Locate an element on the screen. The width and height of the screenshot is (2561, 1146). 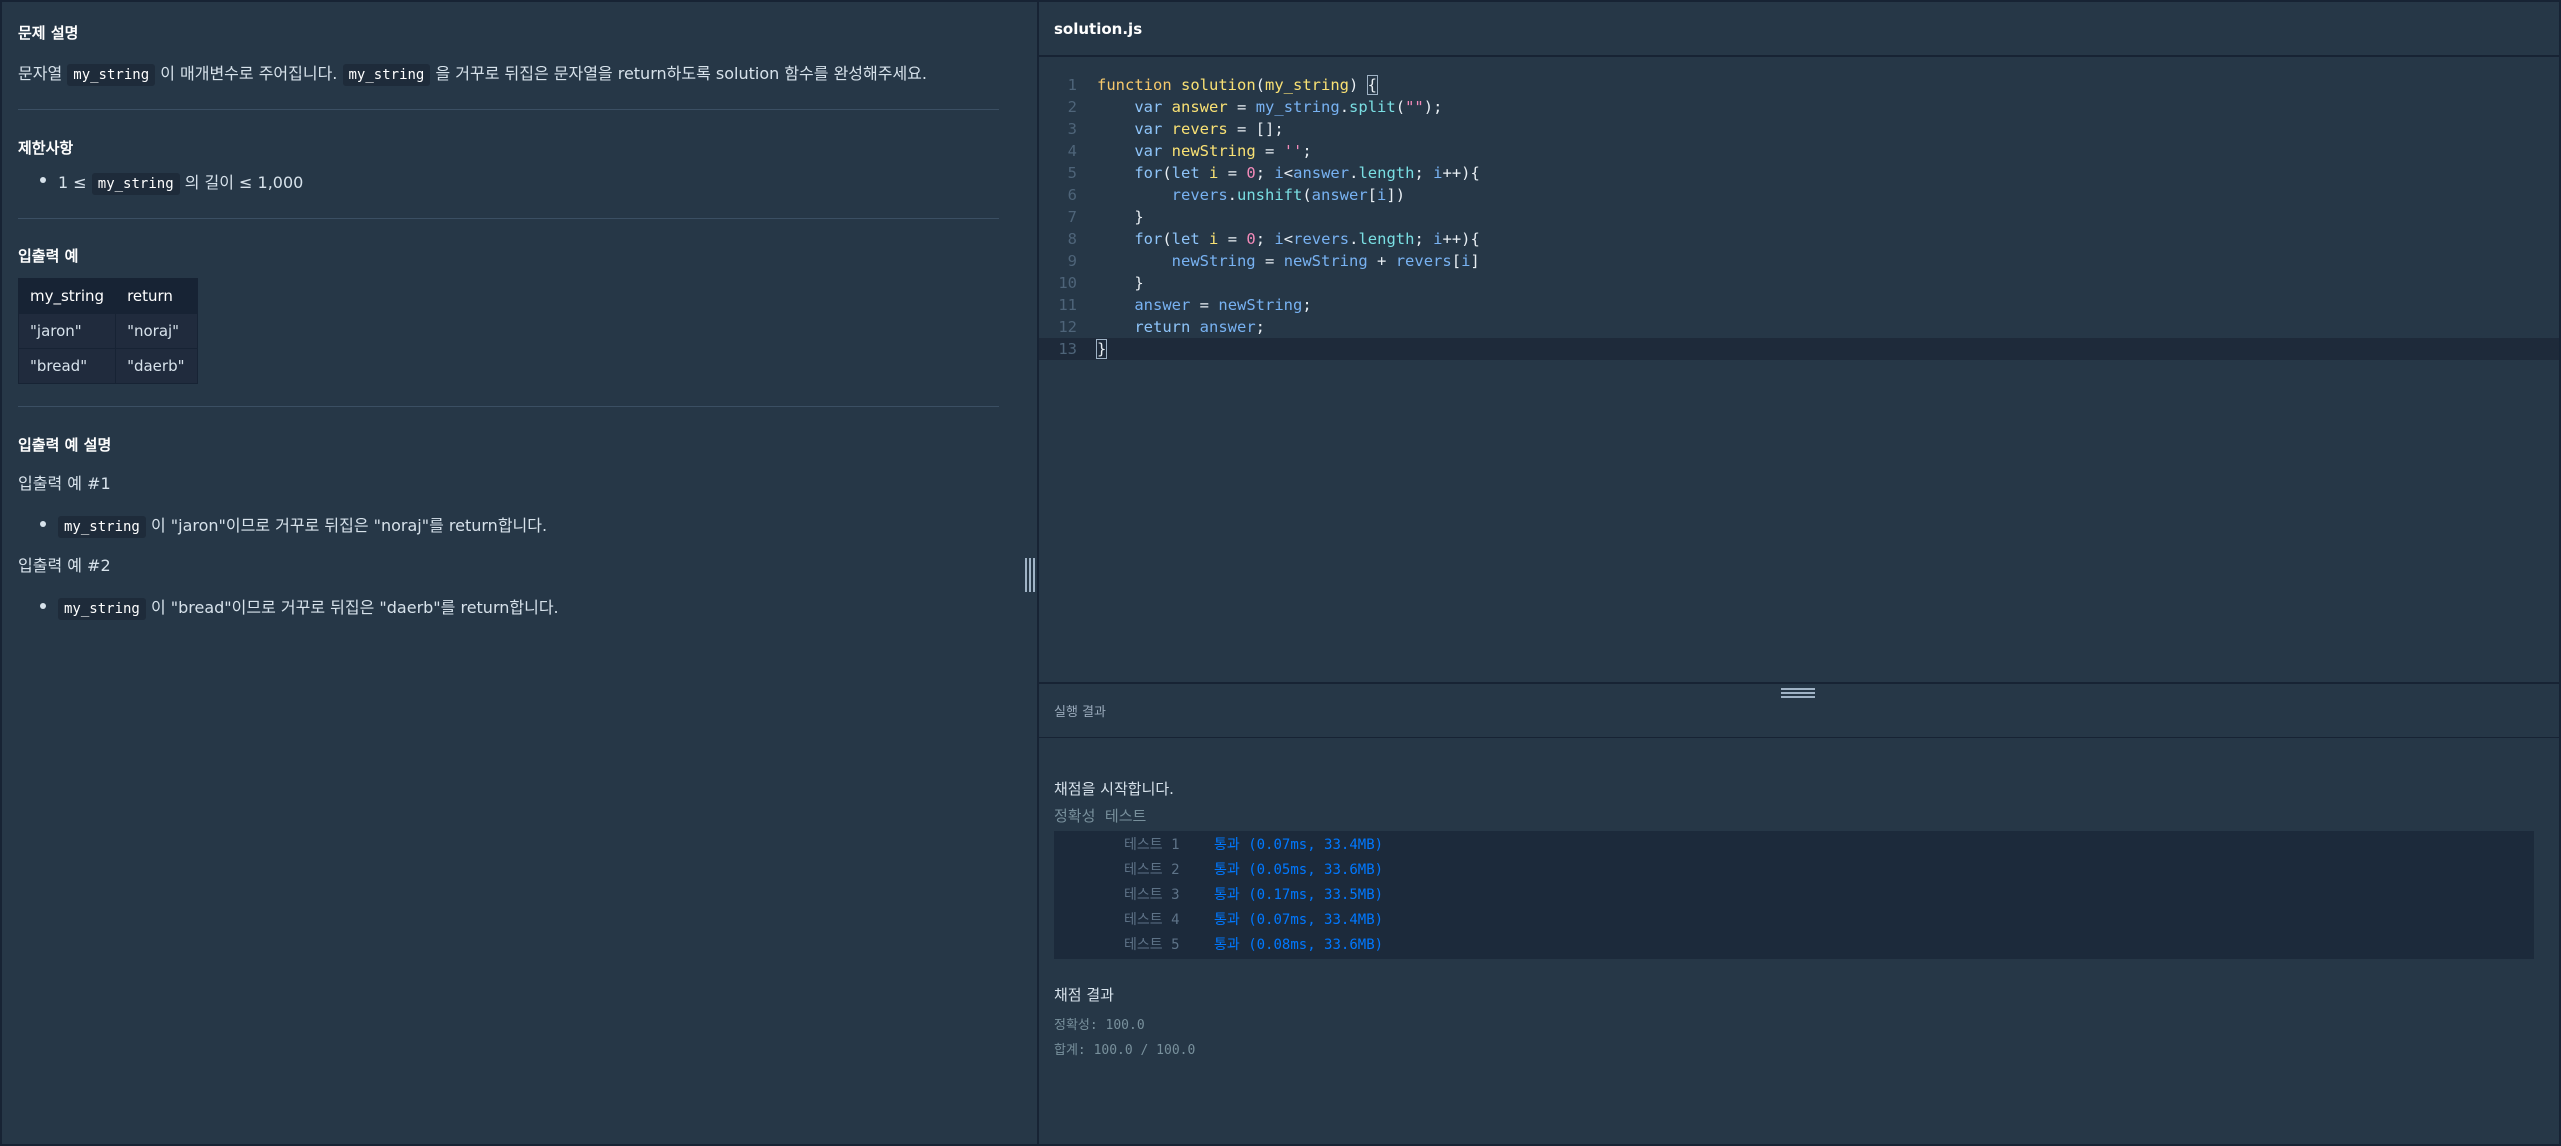
test-row: 테스트 3 통과 (0.17ms, 33.5MB) is located at coordinates (1794, 895).